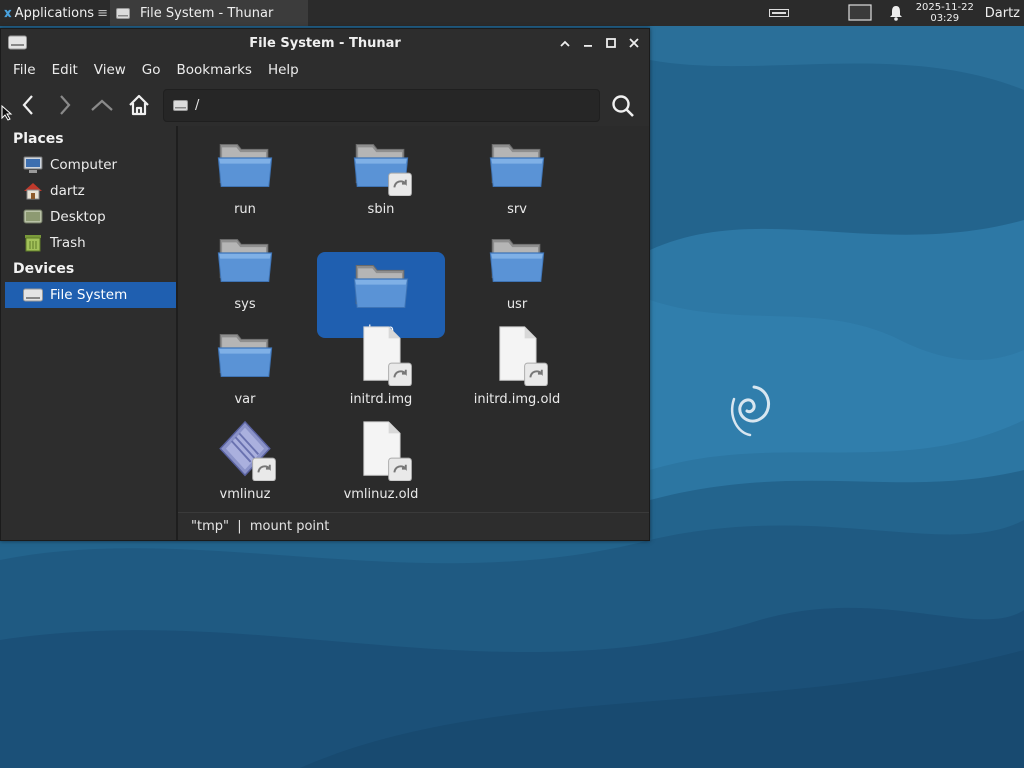 This screenshot has height=768, width=1024. What do you see at coordinates (245, 399) in the screenshot?
I see `file-name: var` at bounding box center [245, 399].